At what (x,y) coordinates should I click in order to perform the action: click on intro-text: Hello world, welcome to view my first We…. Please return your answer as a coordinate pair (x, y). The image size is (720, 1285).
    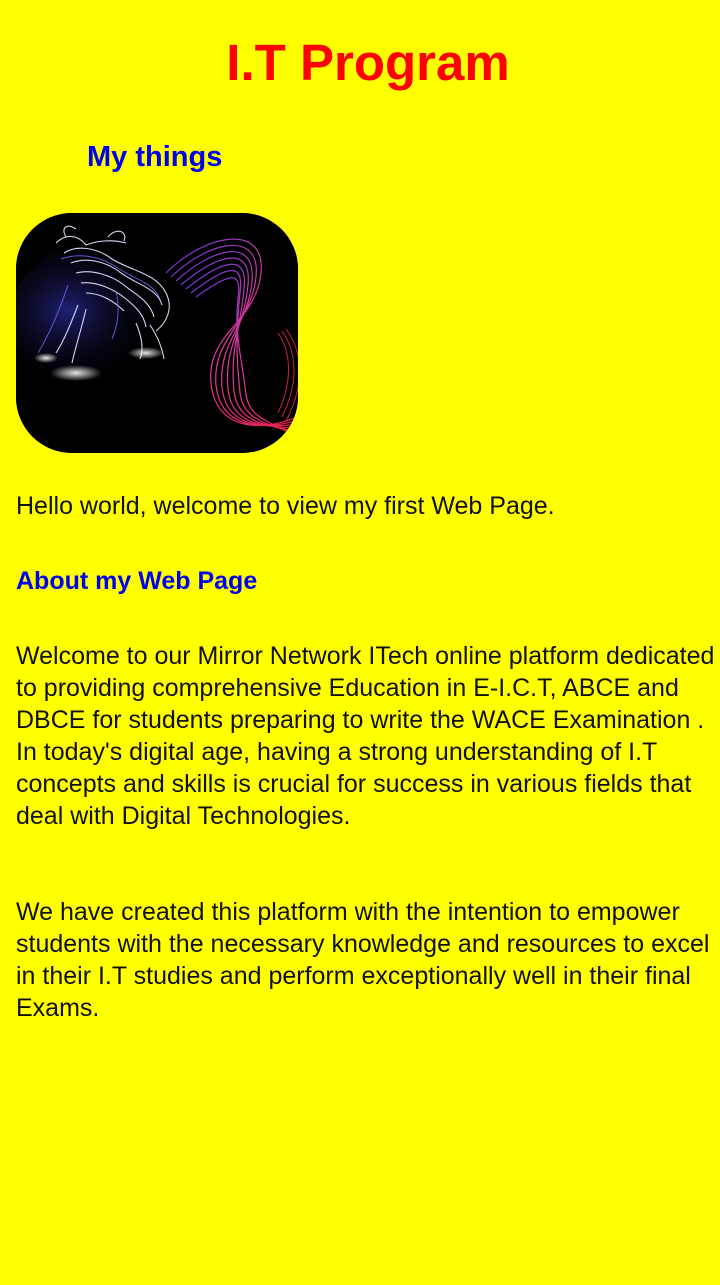
    Looking at the image, I should click on (285, 506).